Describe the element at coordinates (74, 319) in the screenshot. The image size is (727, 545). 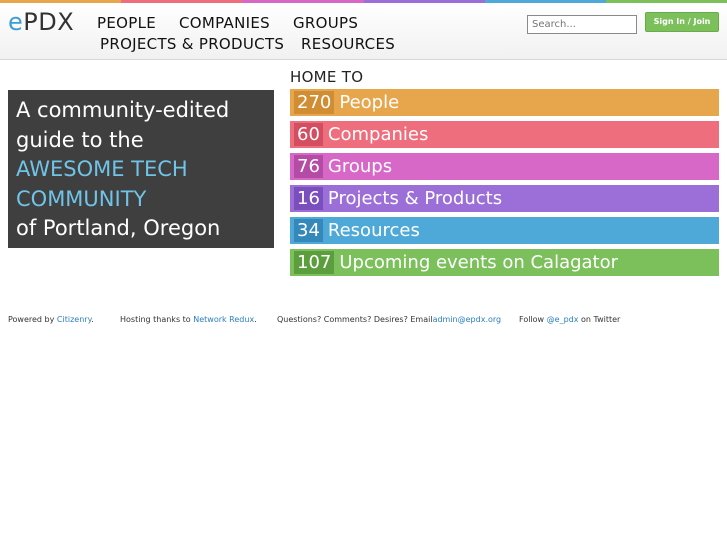
I see `citizenry-link: Citizenry` at that location.